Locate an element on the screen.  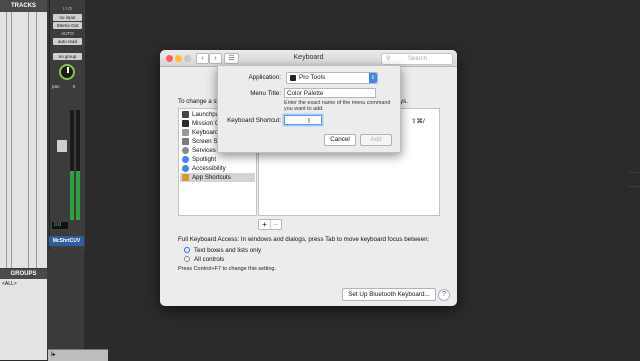
minimize-button is located at coordinates (178, 58).